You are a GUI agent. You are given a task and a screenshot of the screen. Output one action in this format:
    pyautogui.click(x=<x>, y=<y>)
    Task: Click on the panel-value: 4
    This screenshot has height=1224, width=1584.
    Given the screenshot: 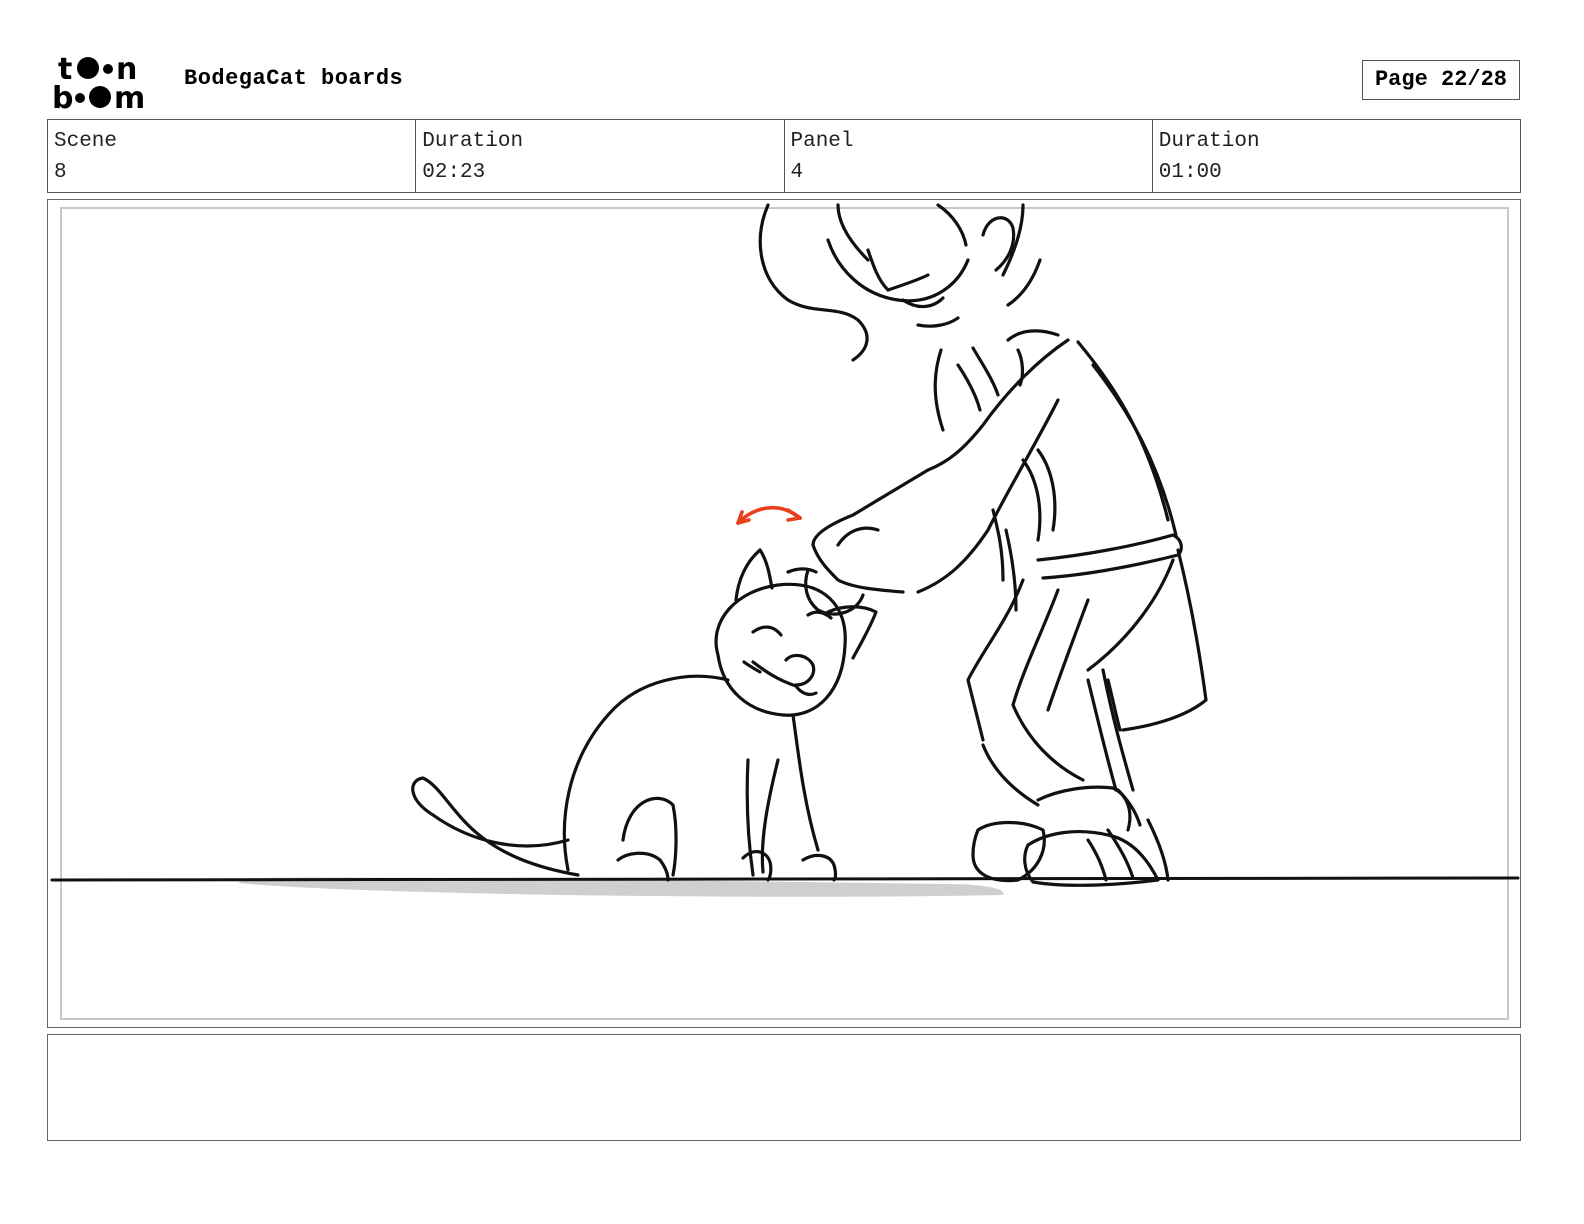 What is the action you would take?
    pyautogui.click(x=797, y=172)
    